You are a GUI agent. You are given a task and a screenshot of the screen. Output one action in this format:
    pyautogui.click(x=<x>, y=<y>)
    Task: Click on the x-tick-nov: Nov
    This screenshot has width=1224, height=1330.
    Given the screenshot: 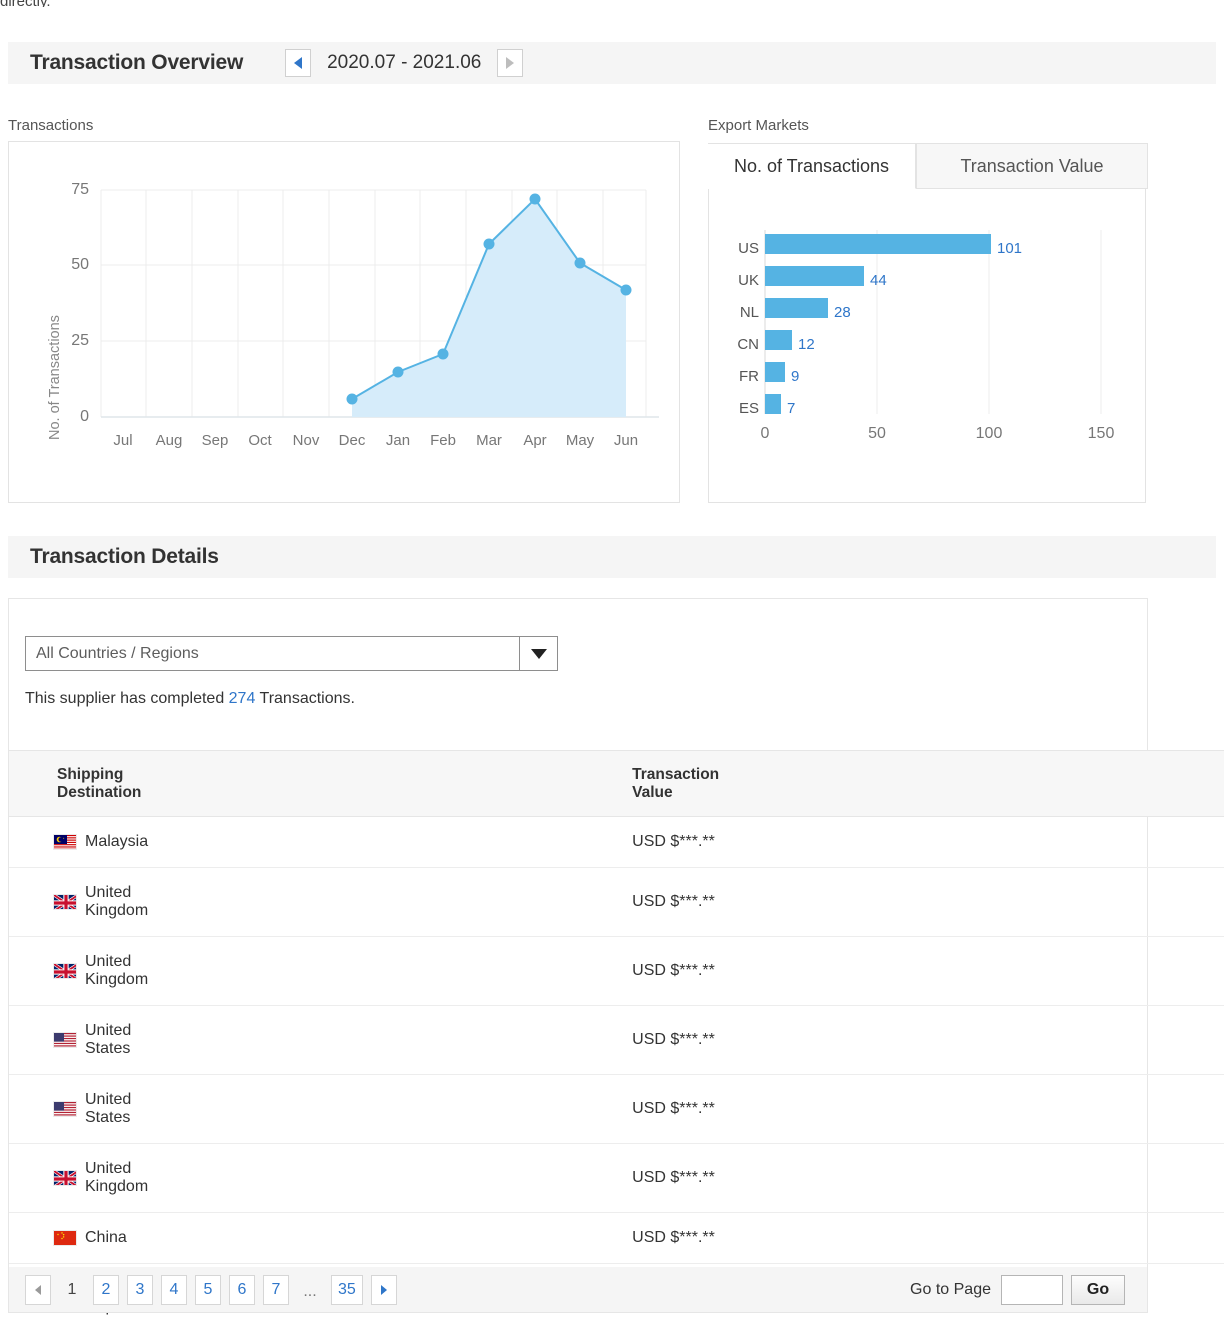 What is the action you would take?
    pyautogui.click(x=306, y=440)
    